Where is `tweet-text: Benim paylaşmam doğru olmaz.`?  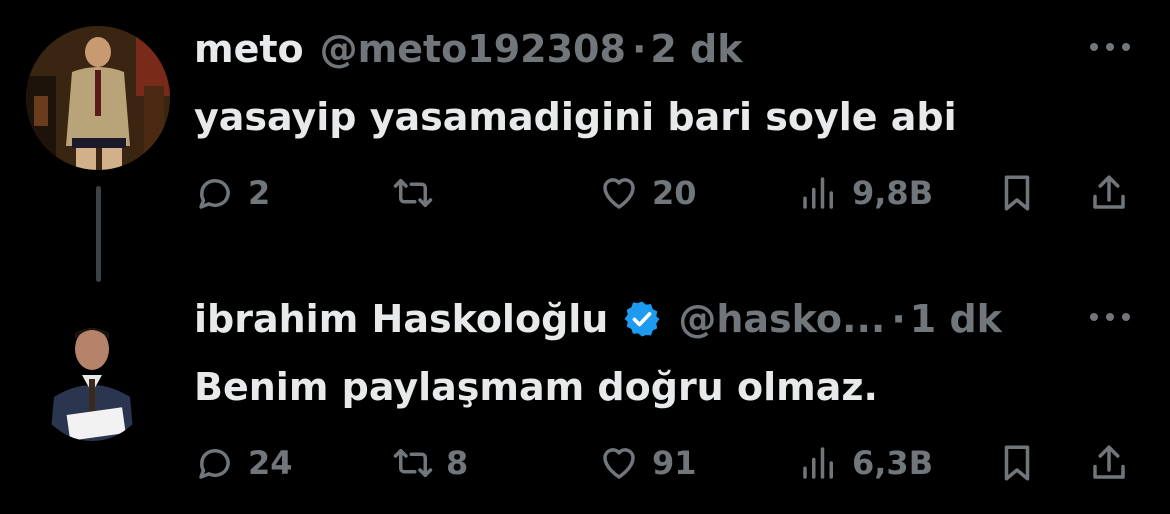
tweet-text: Benim paylaşmam doğru olmaz. is located at coordinates (536, 387).